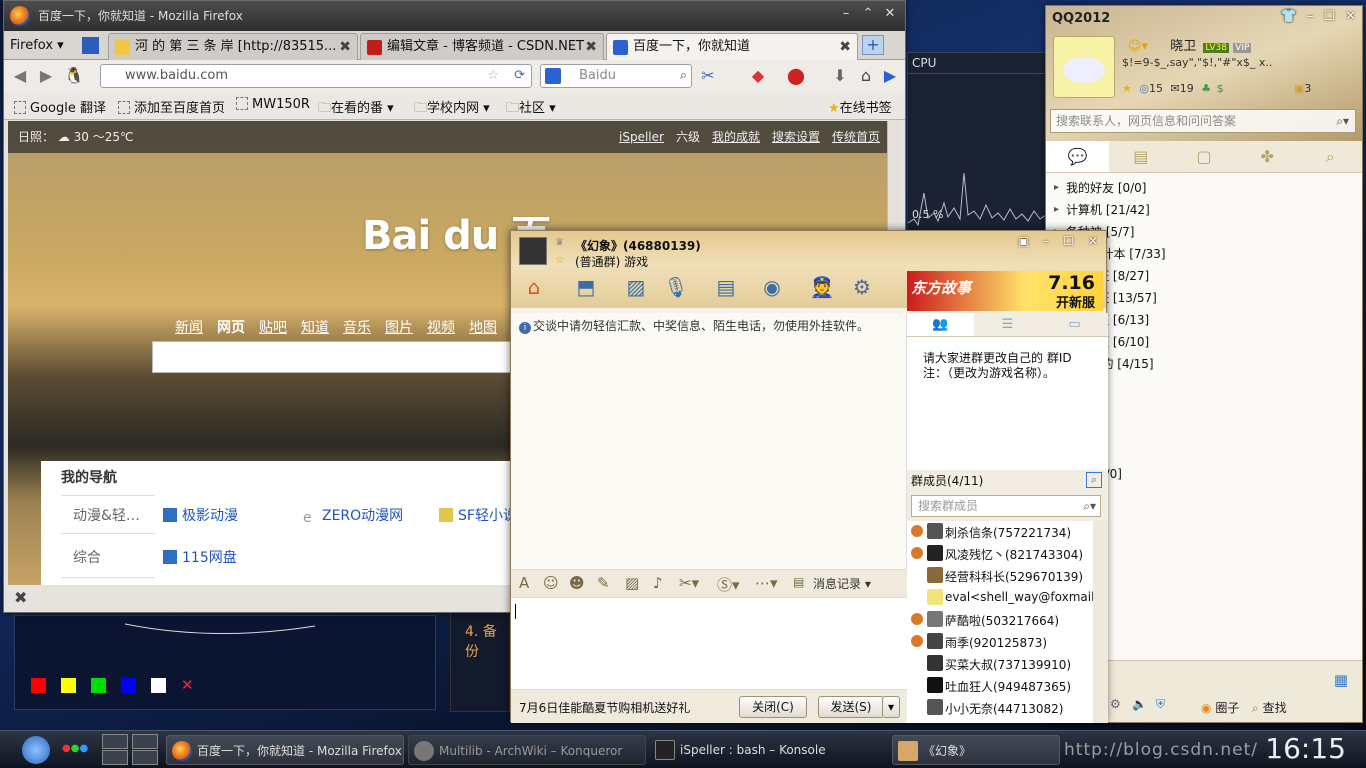 This screenshot has width=1366, height=768. I want to click on search-bar: Baidu ⌕, so click(616, 76).